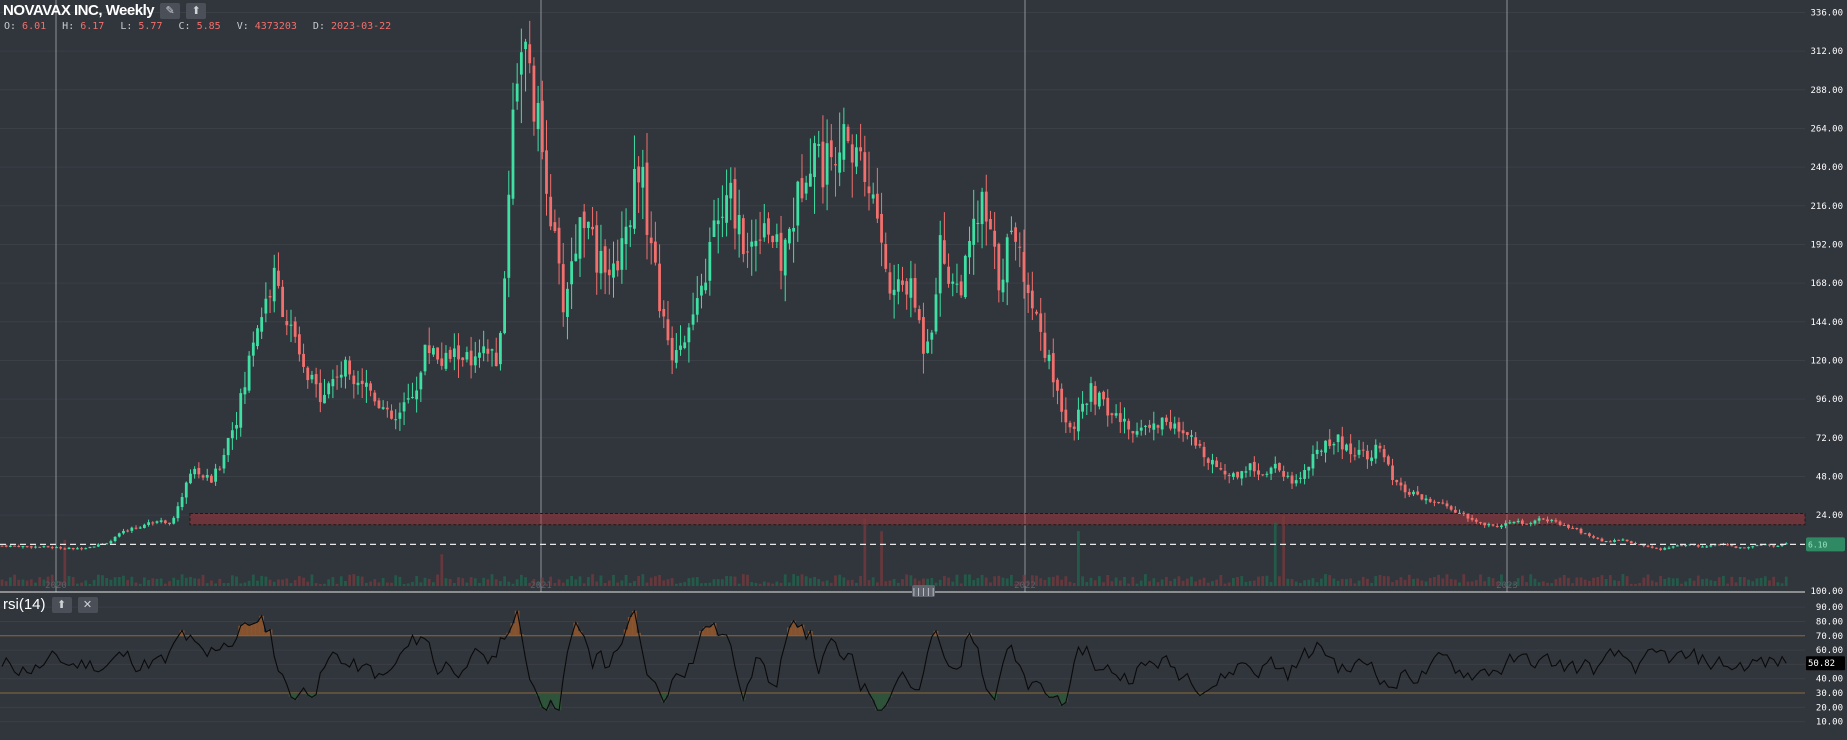 The height and width of the screenshot is (740, 1847). Describe the element at coordinates (1826, 207) in the screenshot. I see `y-tick-label: 216.00` at that location.